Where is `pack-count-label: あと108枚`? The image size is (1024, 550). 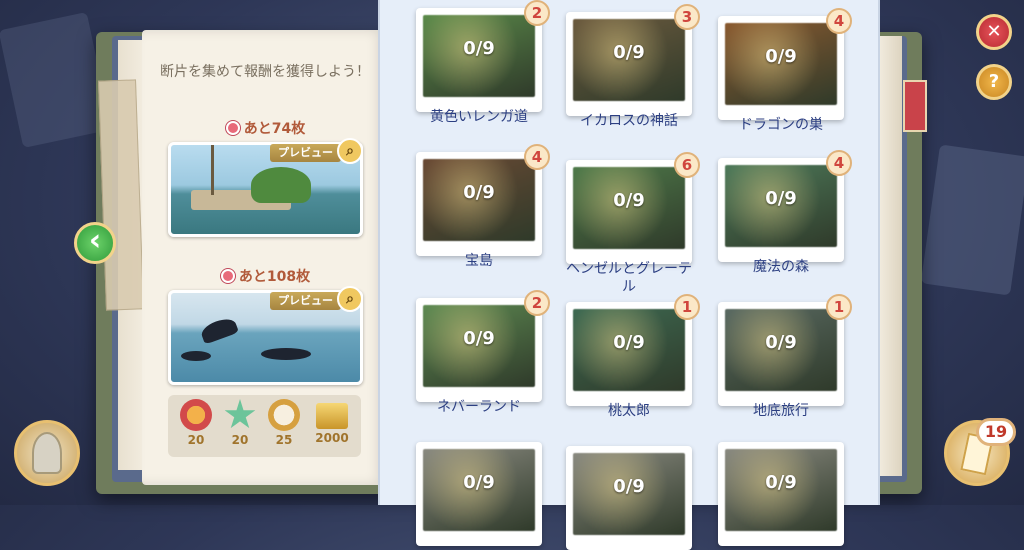 pack-count-label: あと108枚 is located at coordinates (274, 277).